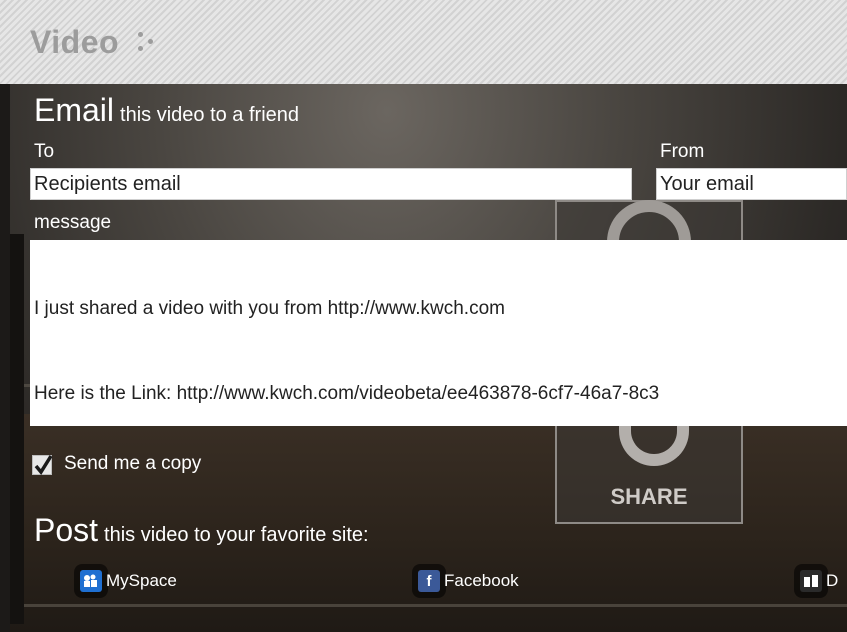 The image size is (847, 632). I want to click on email-heading-title: Email, so click(74, 110).